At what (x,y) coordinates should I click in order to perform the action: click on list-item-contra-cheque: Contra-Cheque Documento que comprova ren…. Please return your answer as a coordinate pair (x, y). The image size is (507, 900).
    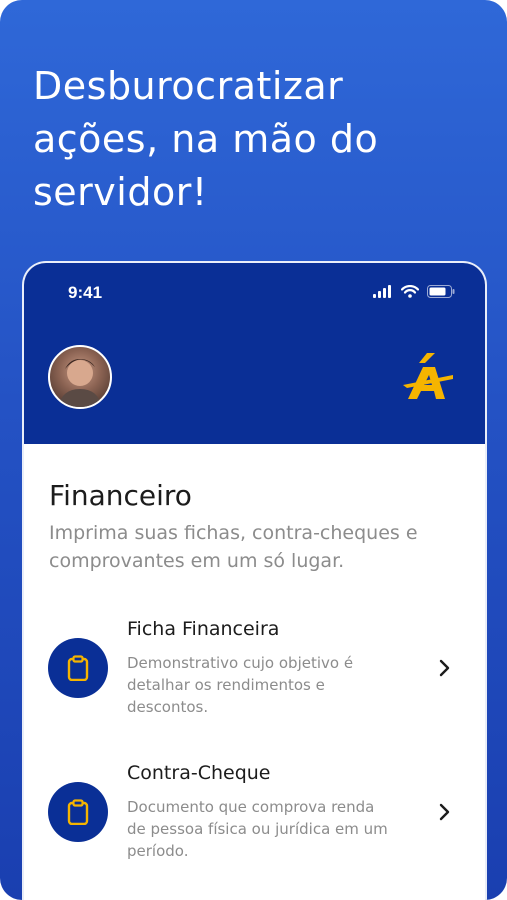
    Looking at the image, I should click on (254, 817).